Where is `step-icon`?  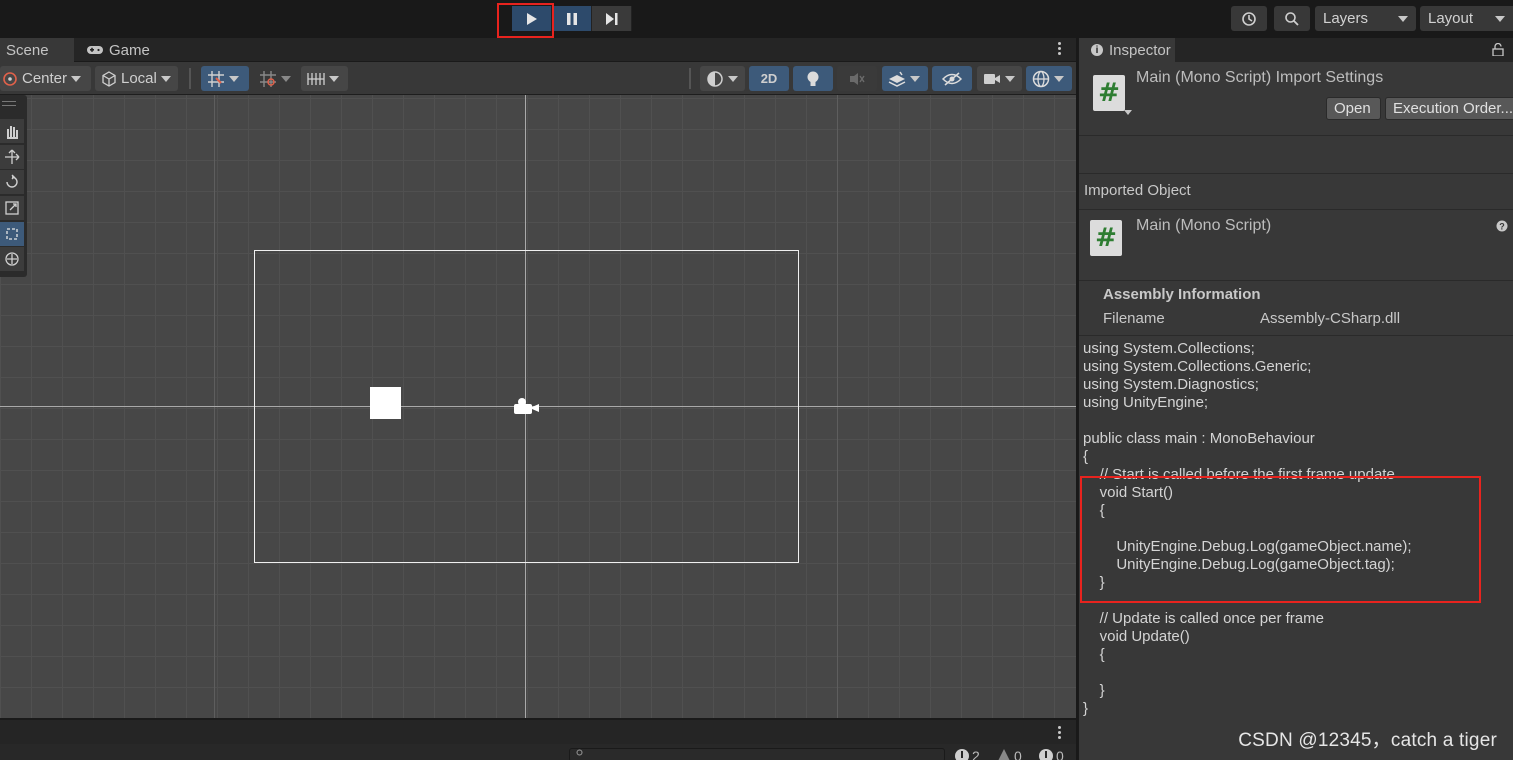
step-icon is located at coordinates (611, 18).